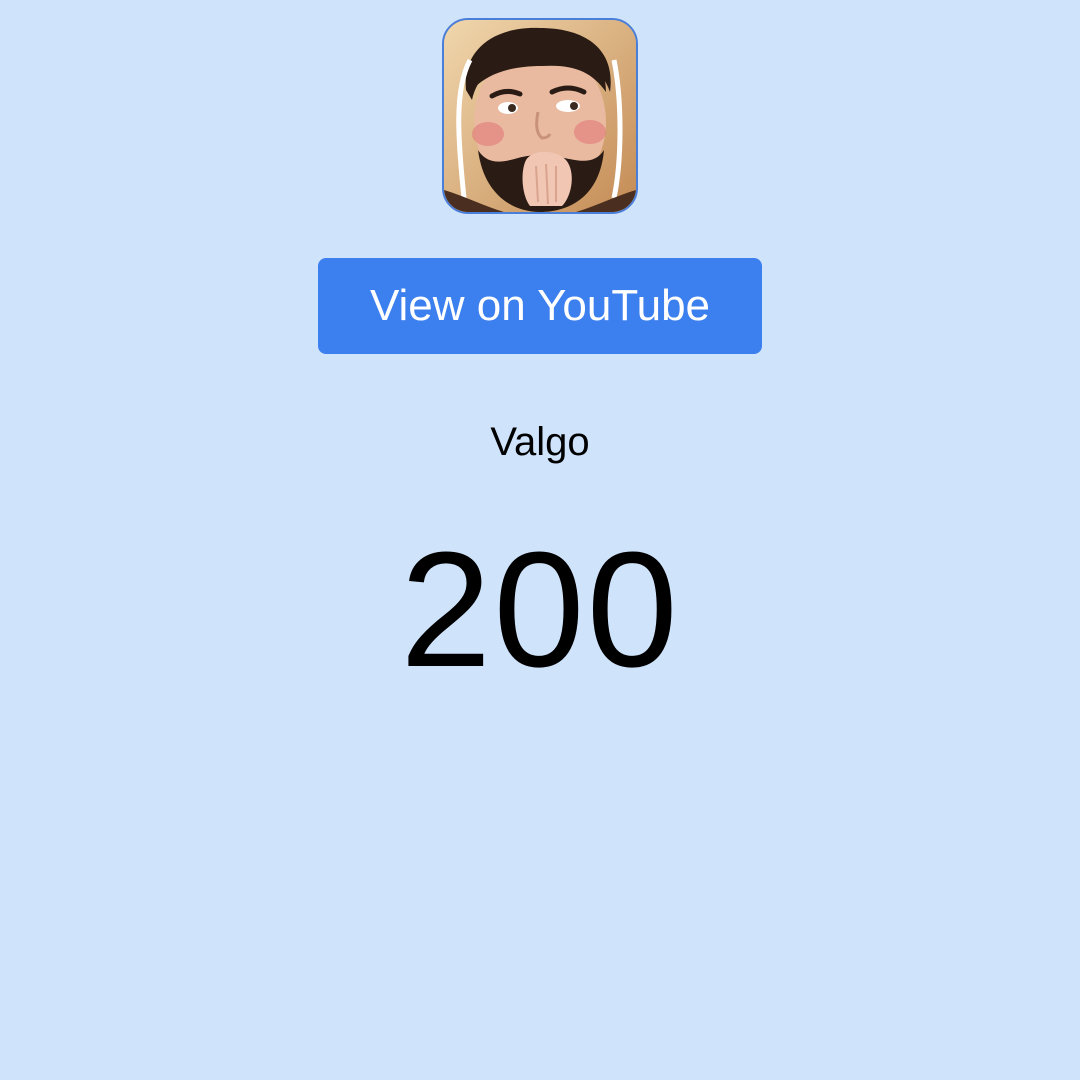 This screenshot has width=1080, height=1080. Describe the element at coordinates (540, 609) in the screenshot. I see `subscriber-count: 200` at that location.